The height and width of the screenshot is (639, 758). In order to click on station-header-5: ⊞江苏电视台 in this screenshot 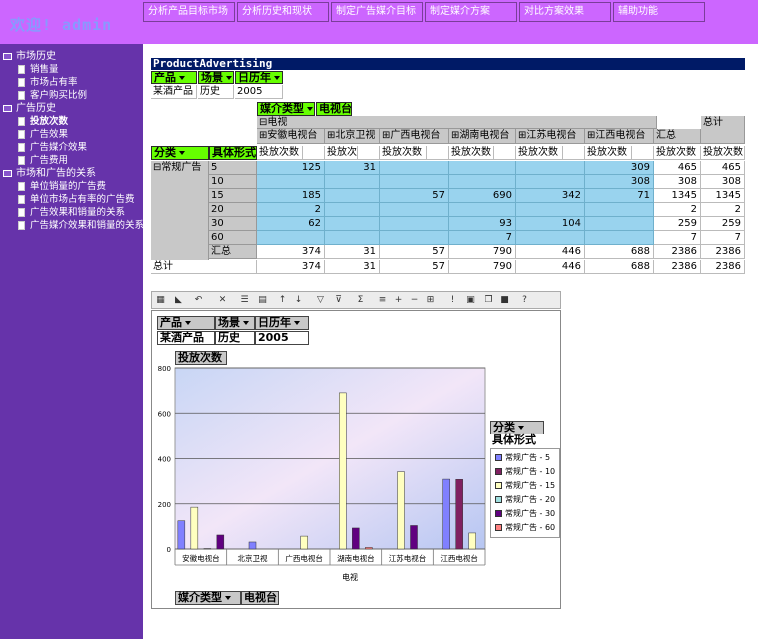, I will do `click(550, 136)`.